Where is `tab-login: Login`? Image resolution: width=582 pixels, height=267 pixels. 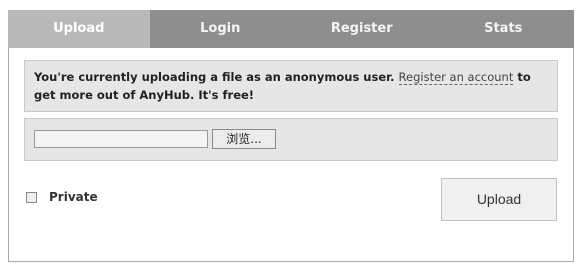
tab-login: Login is located at coordinates (221, 29).